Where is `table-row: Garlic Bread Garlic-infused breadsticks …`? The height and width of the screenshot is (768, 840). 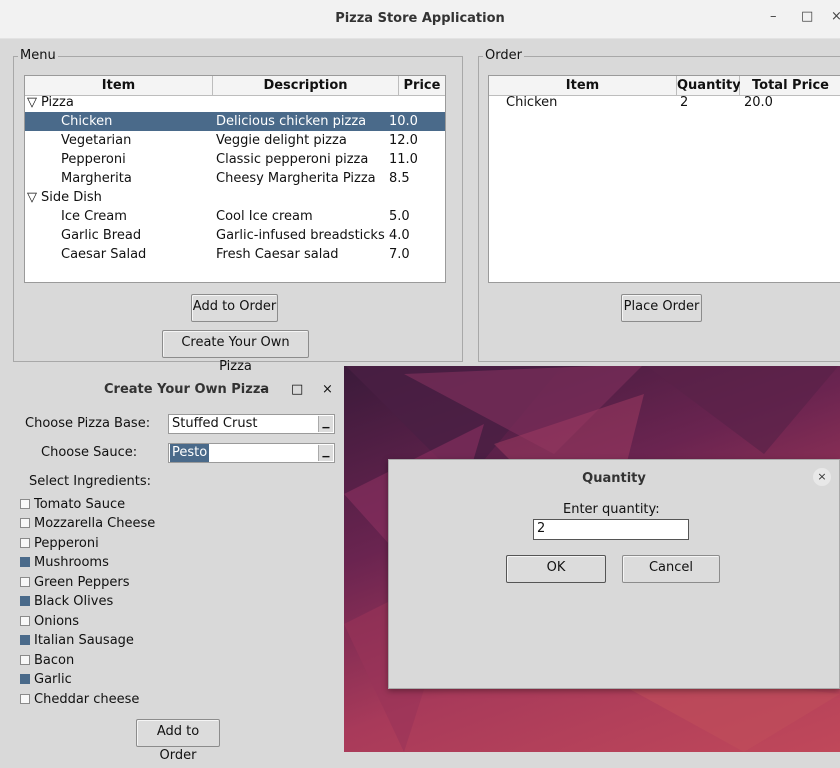 table-row: Garlic Bread Garlic-infused breadsticks … is located at coordinates (235, 235).